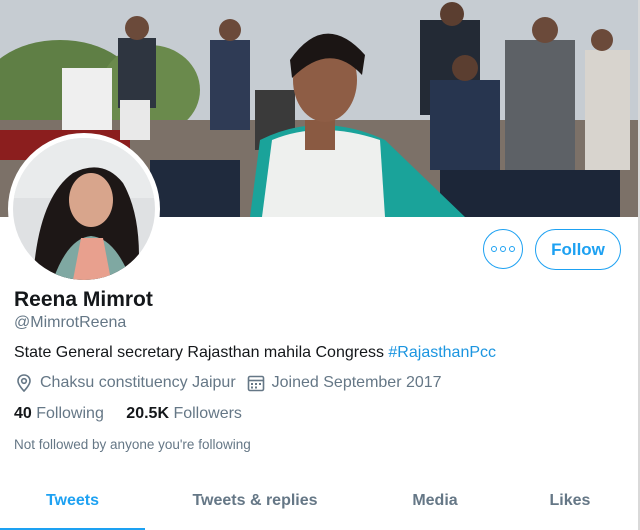 The width and height of the screenshot is (640, 530). I want to click on more-icon, so click(503, 249).